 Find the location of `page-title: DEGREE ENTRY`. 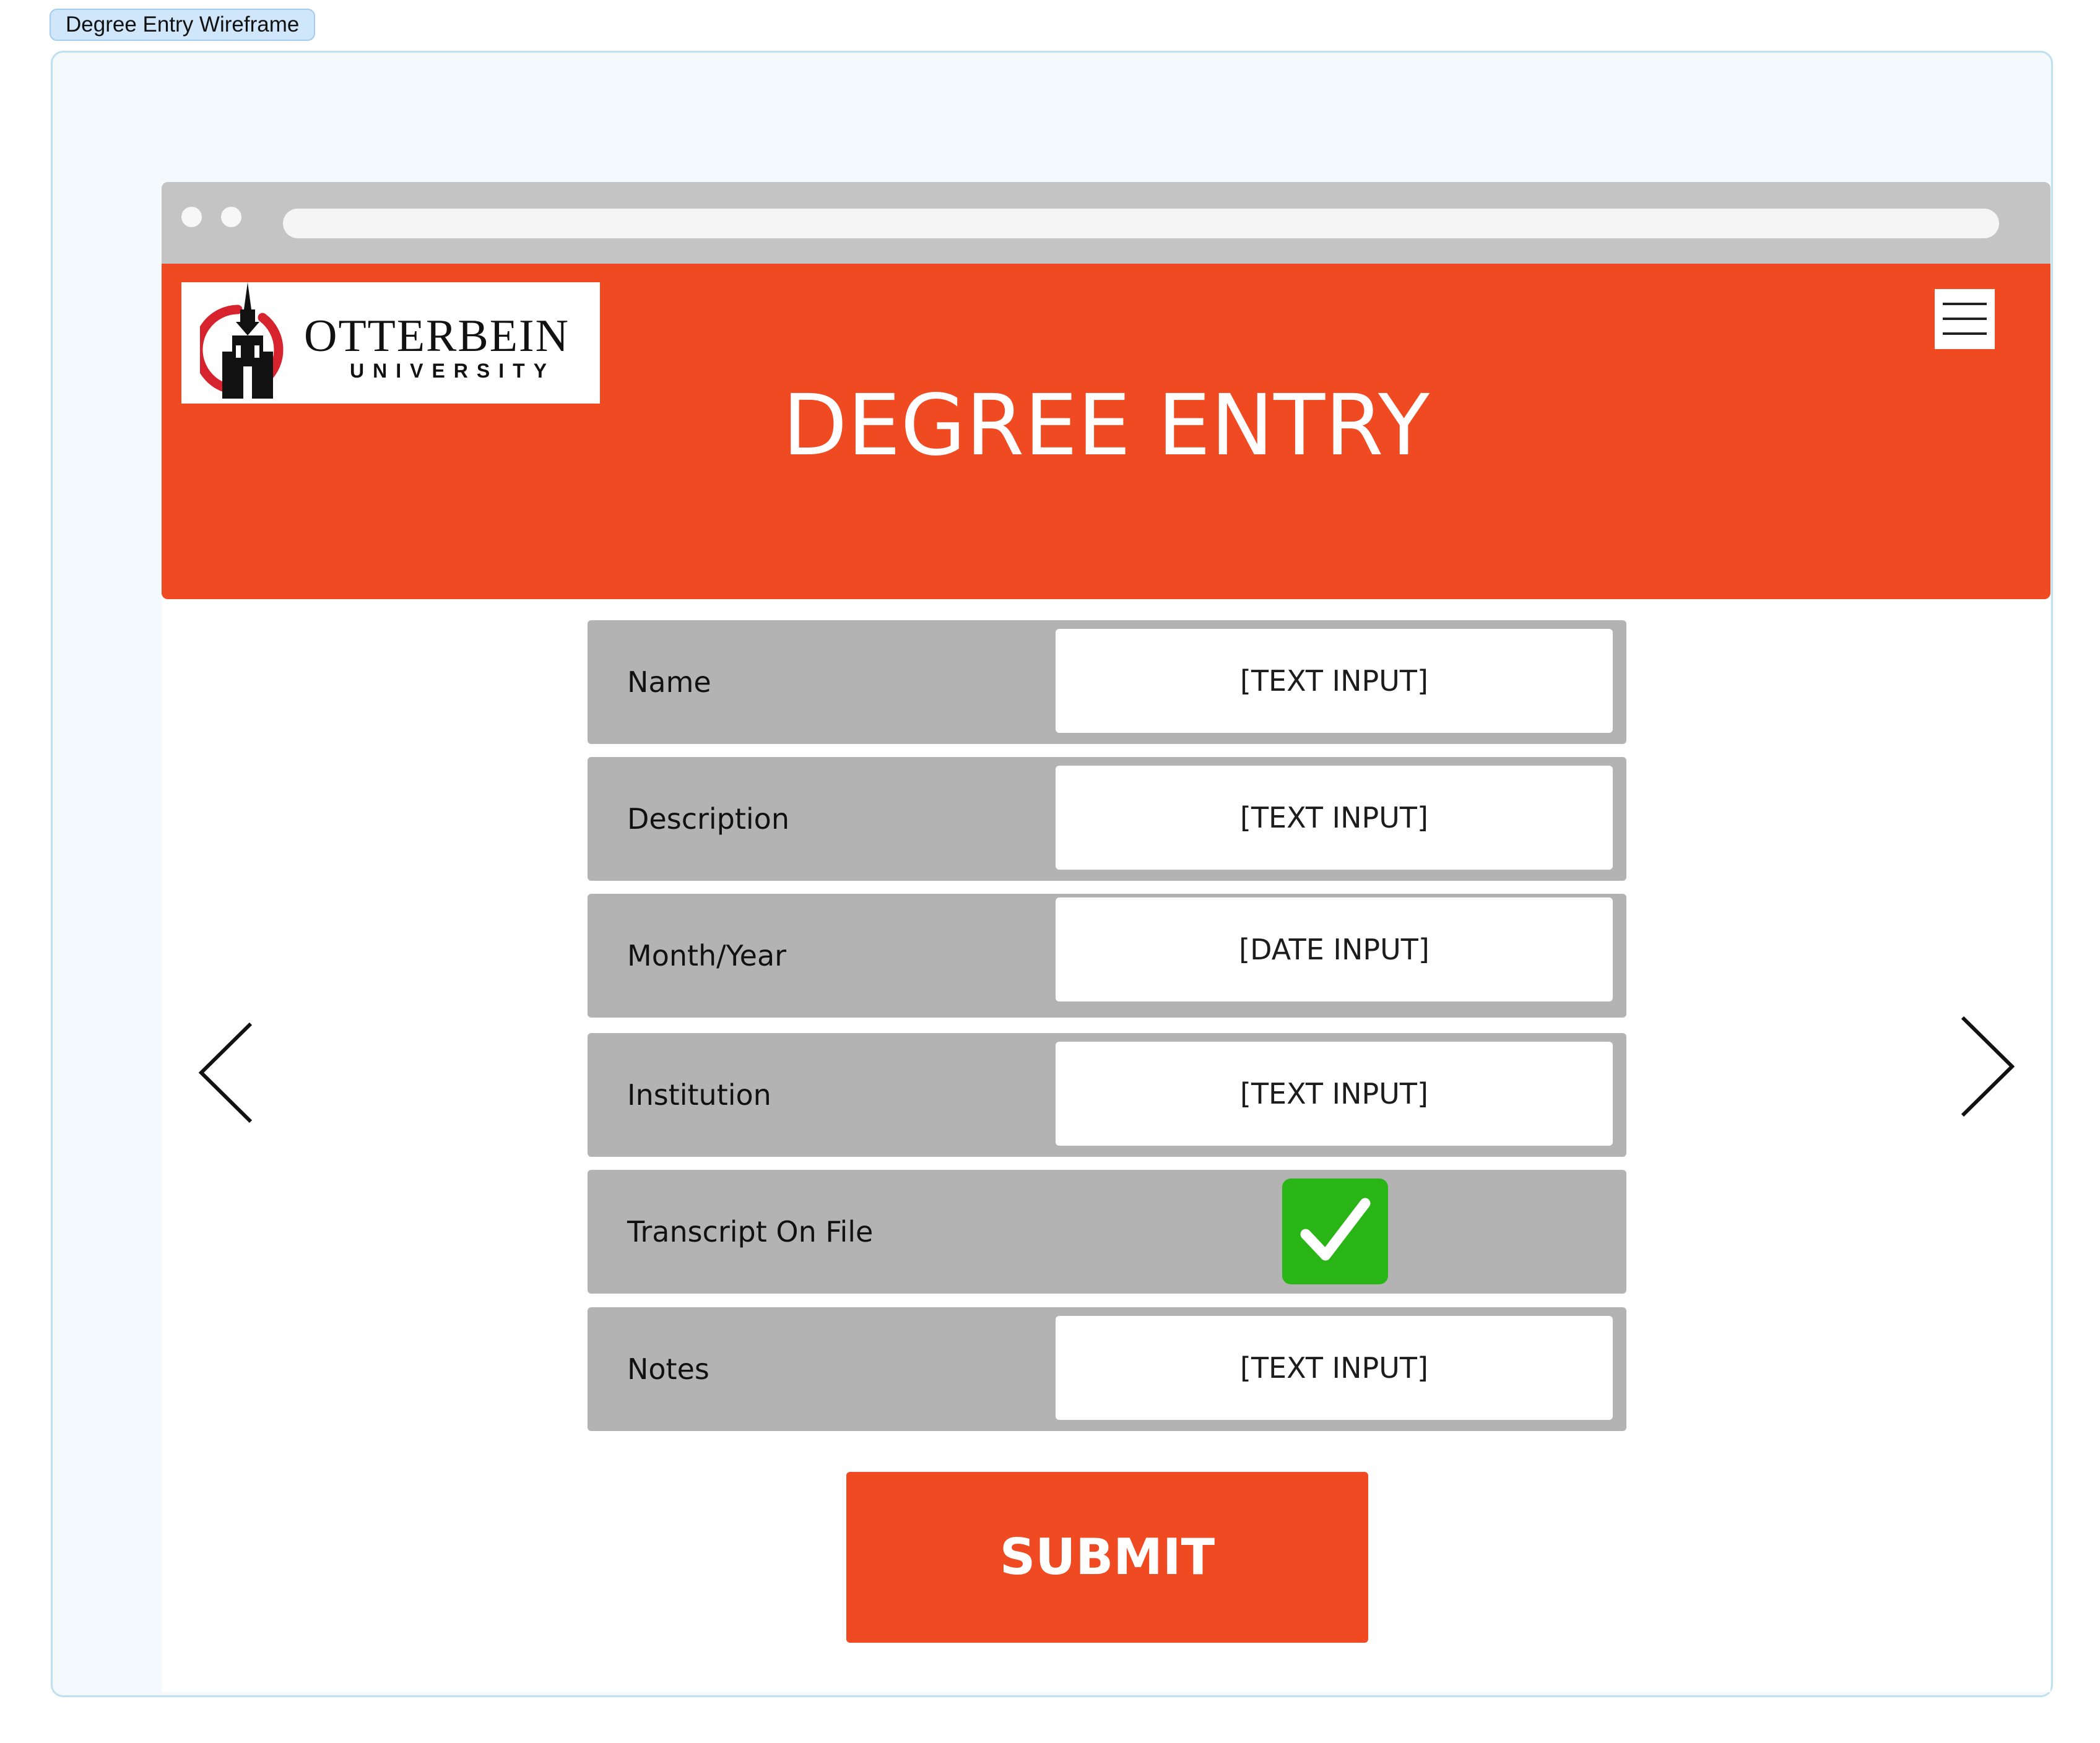

page-title: DEGREE ENTRY is located at coordinates (1106, 426).